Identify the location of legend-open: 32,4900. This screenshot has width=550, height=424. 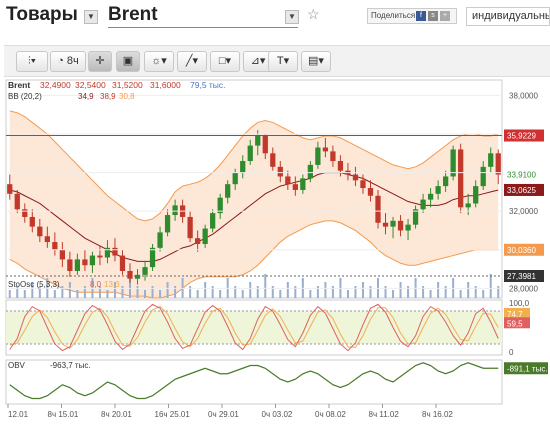
(55, 85).